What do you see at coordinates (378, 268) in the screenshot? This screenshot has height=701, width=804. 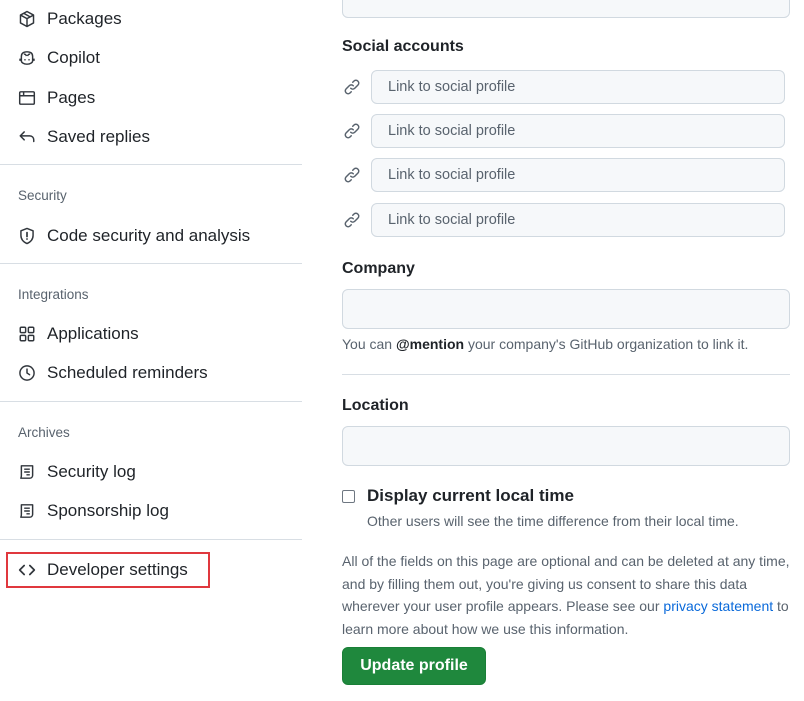 I see `company-heading: Company` at bounding box center [378, 268].